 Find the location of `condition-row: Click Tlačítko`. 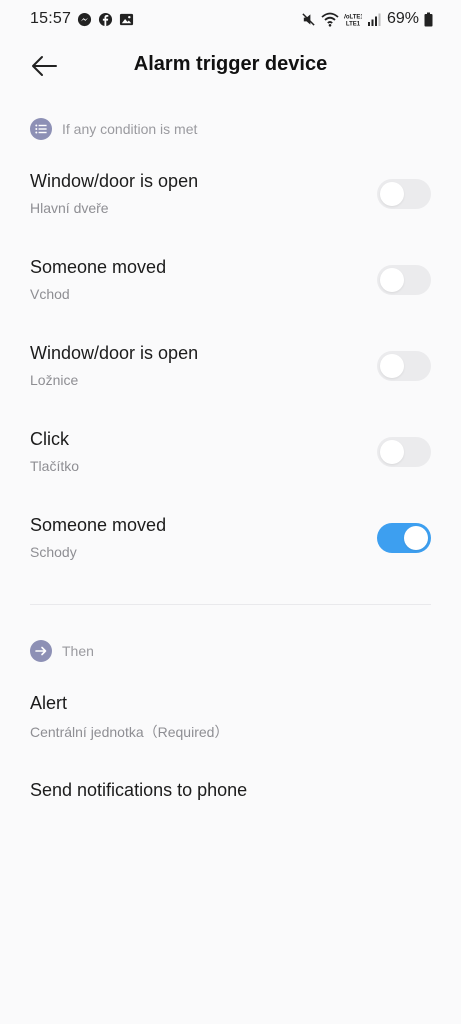

condition-row: Click Tlačítko is located at coordinates (230, 465).